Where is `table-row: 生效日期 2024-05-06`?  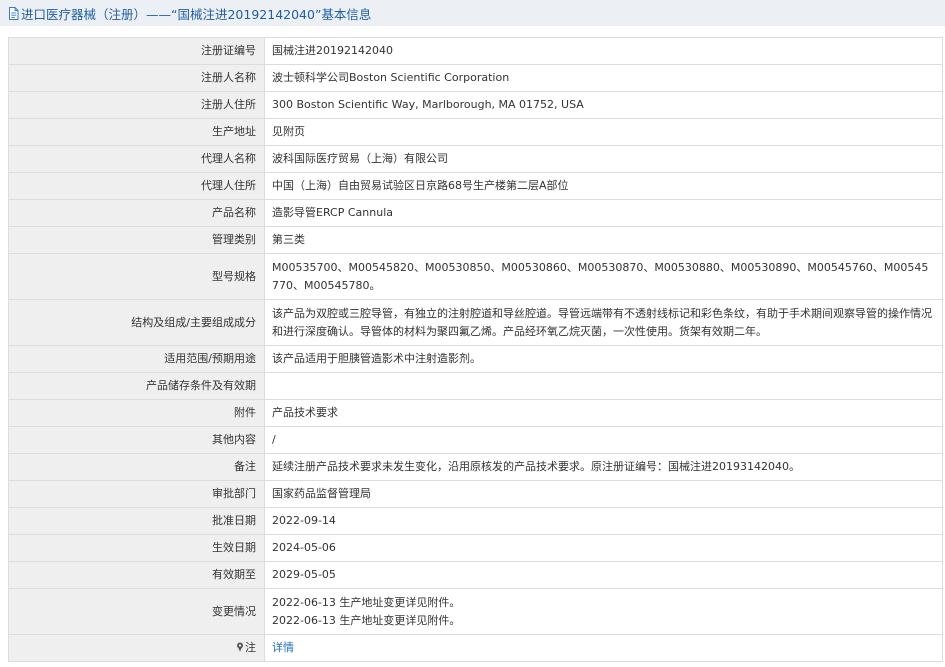
table-row: 生效日期 2024-05-06 is located at coordinates (475, 548).